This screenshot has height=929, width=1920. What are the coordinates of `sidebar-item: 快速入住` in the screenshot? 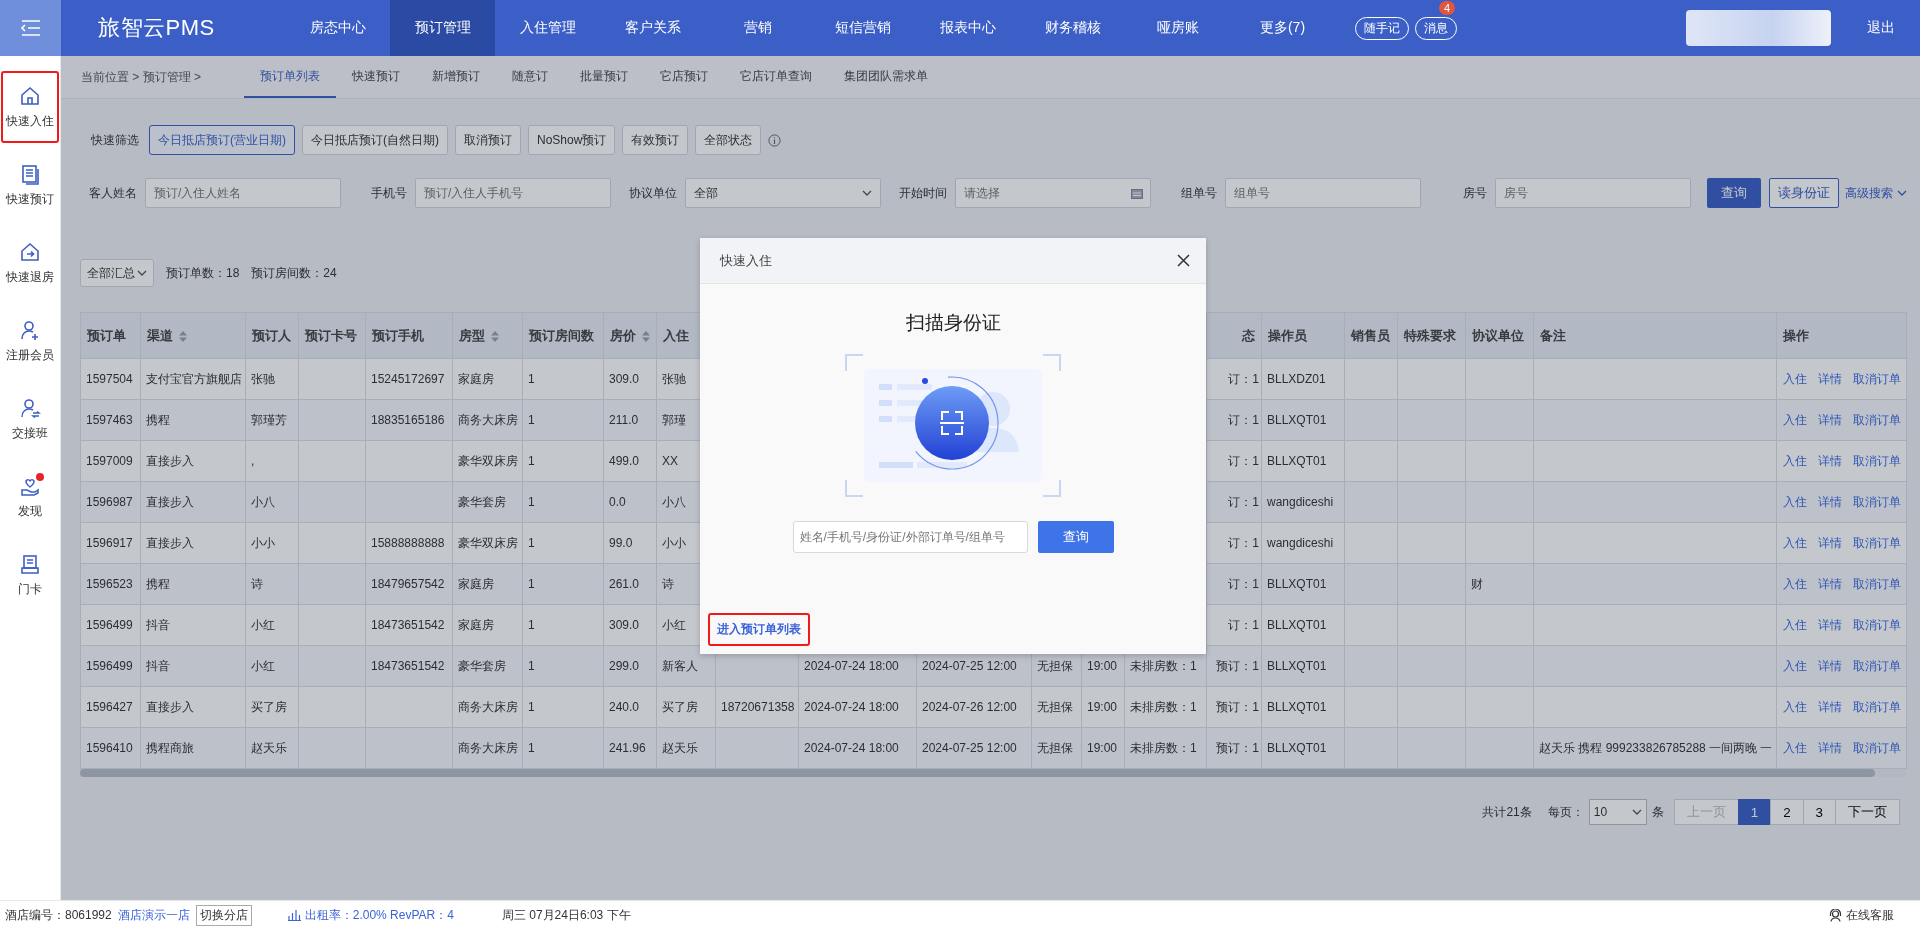 It's located at (30, 107).